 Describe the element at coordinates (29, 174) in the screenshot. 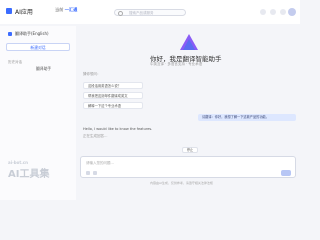

I see `watermark-logo: AI工具集` at that location.